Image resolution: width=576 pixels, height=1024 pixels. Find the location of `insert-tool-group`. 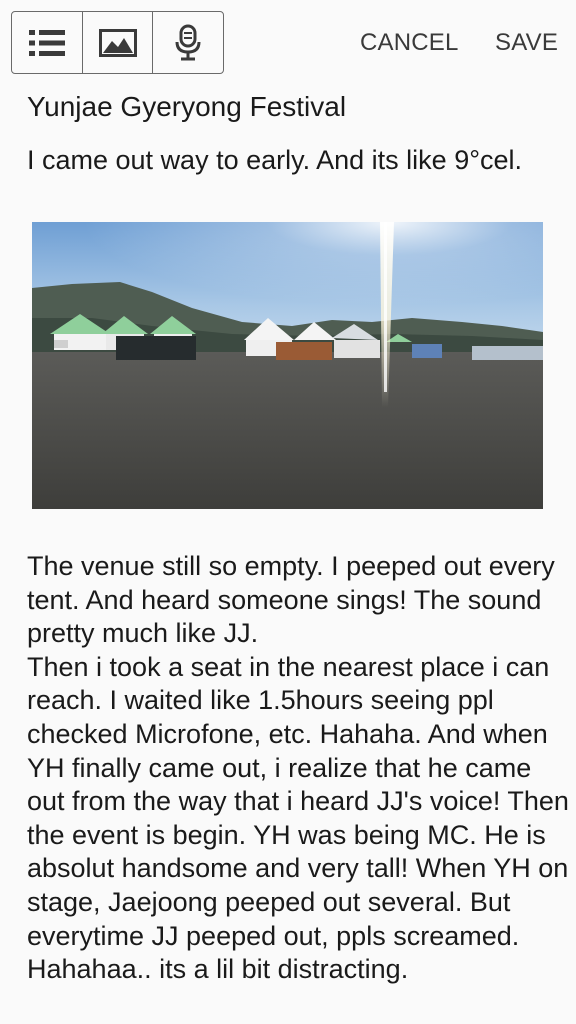

insert-tool-group is located at coordinates (117, 42).